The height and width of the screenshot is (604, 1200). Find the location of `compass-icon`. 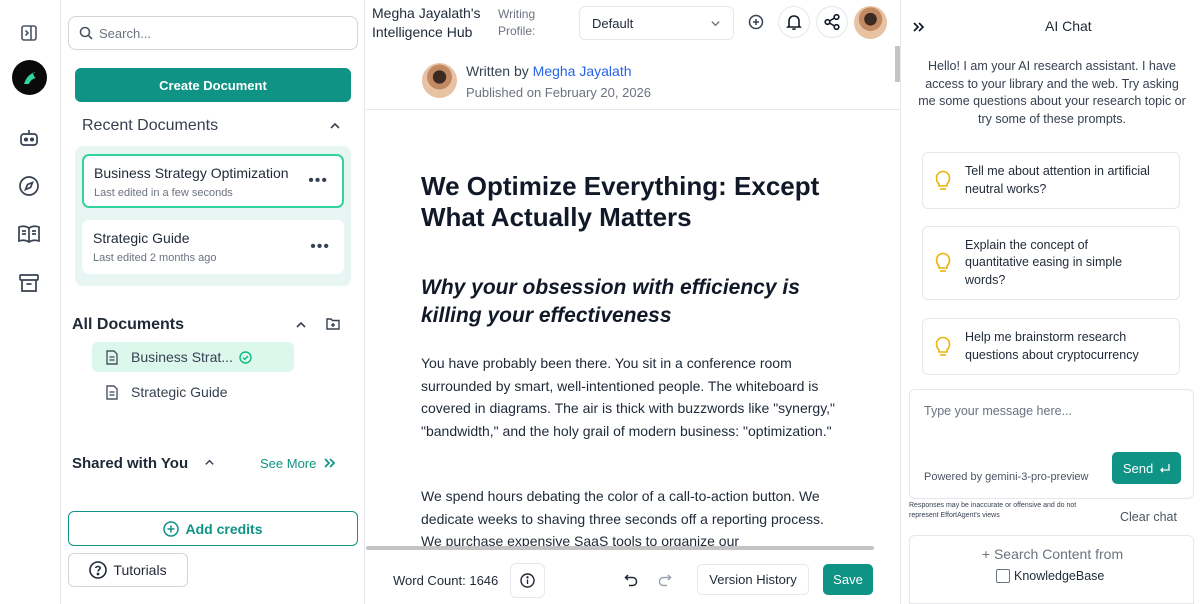

compass-icon is located at coordinates (29, 186).